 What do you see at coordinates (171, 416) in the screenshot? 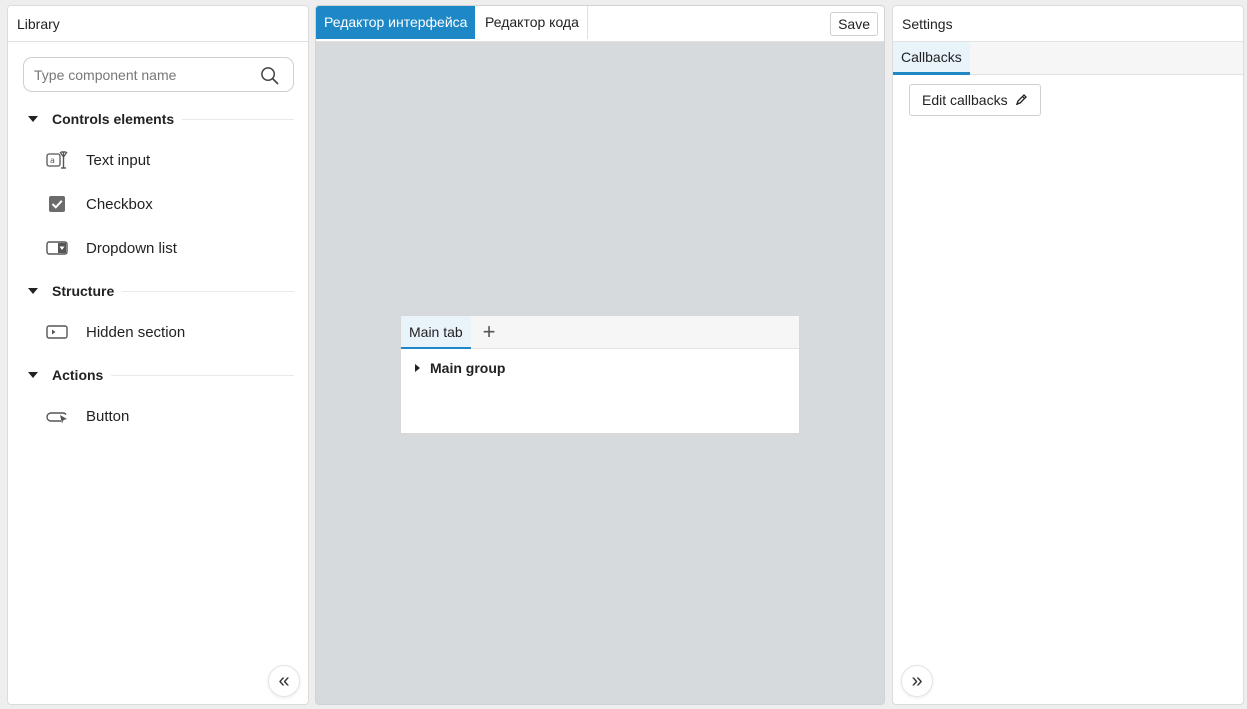
I see `library-item-button: Button` at bounding box center [171, 416].